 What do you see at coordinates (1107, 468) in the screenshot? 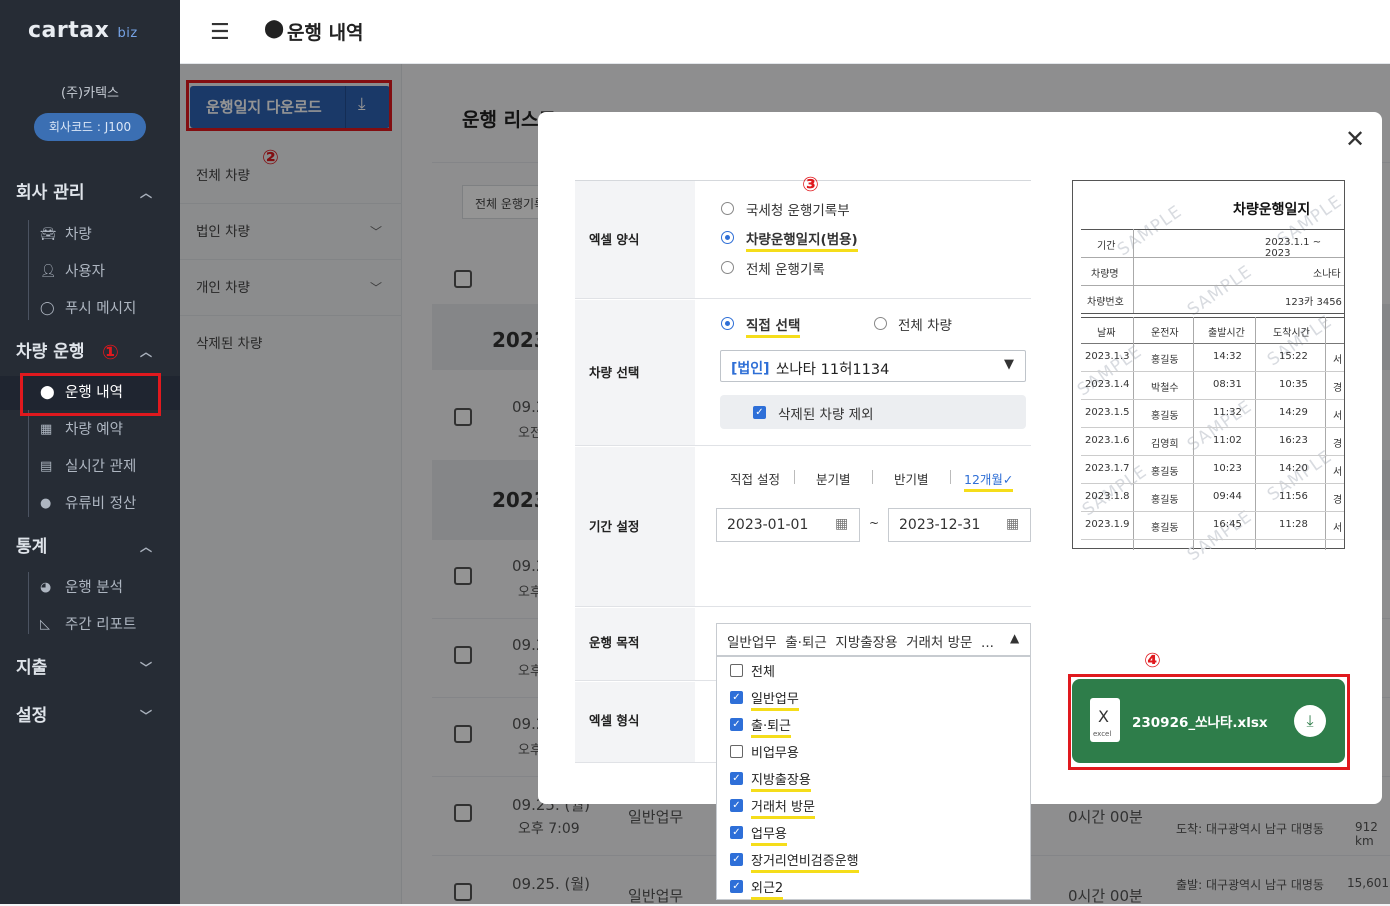
I see `preview-cell: 2023.1.7` at bounding box center [1107, 468].